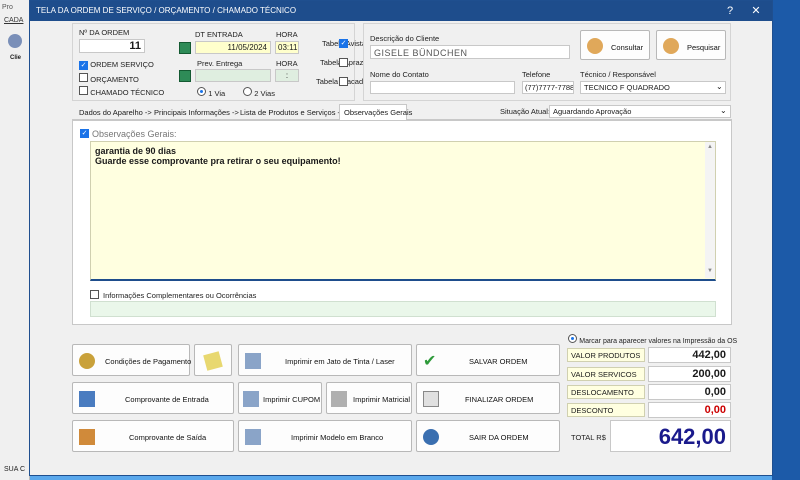 The width and height of the screenshot is (800, 480). I want to click on observations-line-1: garantia de 90 dias, so click(136, 151).